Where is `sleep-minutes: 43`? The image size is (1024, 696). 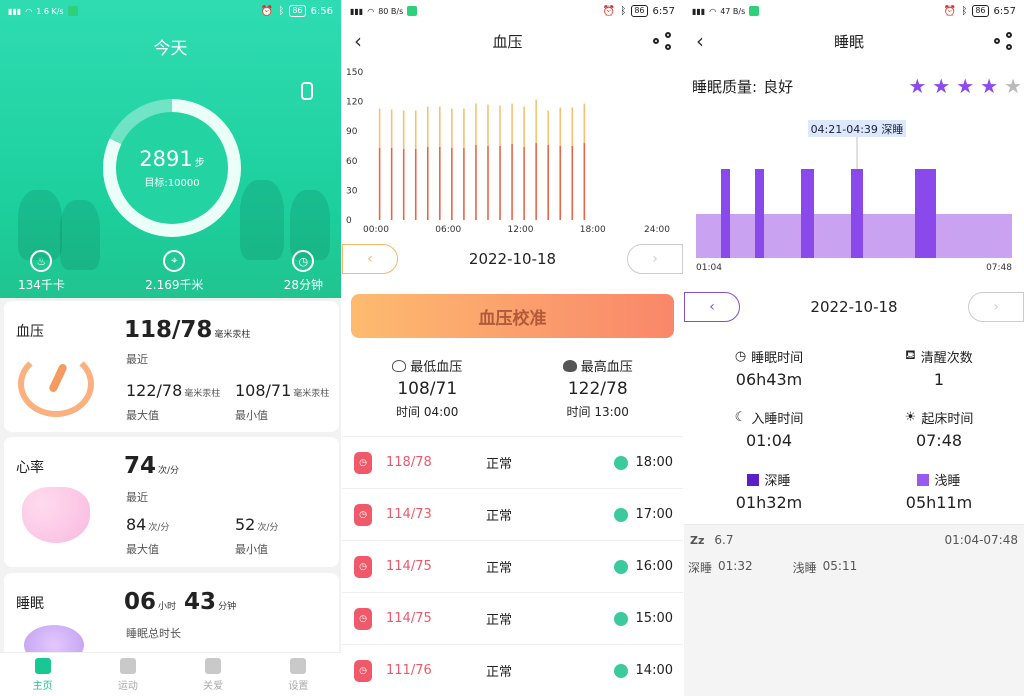 sleep-minutes: 43 is located at coordinates (200, 602).